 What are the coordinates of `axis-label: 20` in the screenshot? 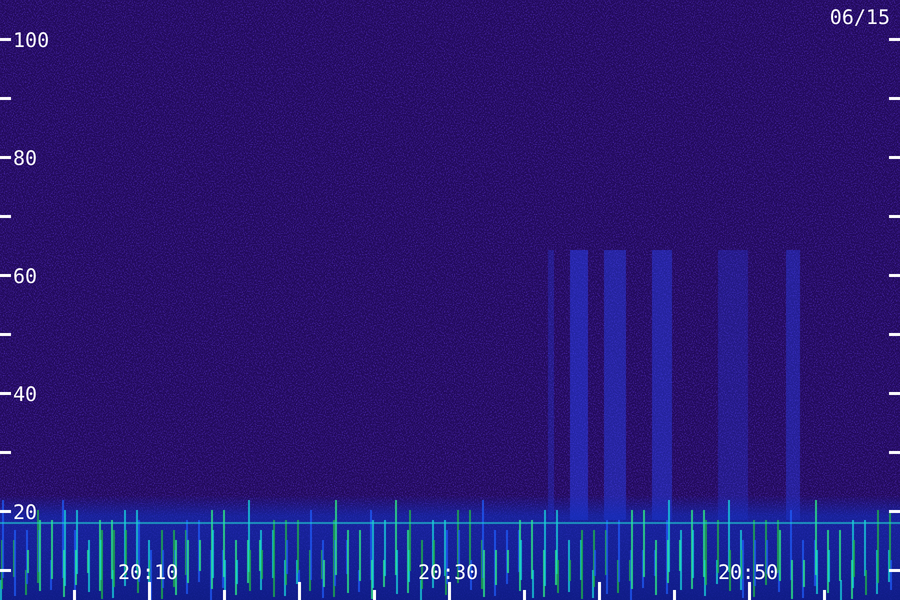 It's located at (25, 512).